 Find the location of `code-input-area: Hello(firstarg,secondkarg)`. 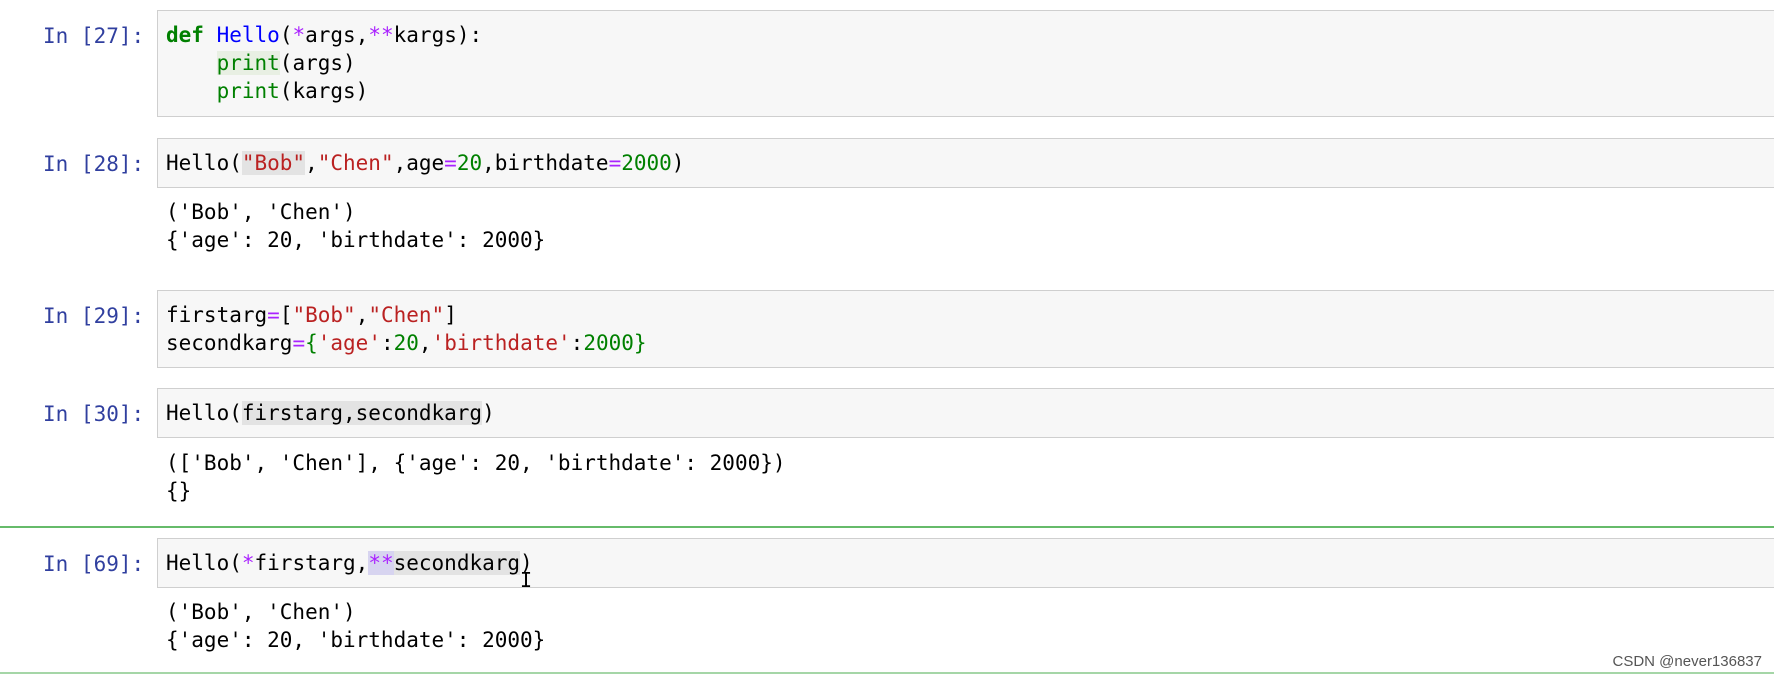

code-input-area: Hello(firstarg,secondkarg) is located at coordinates (965, 413).